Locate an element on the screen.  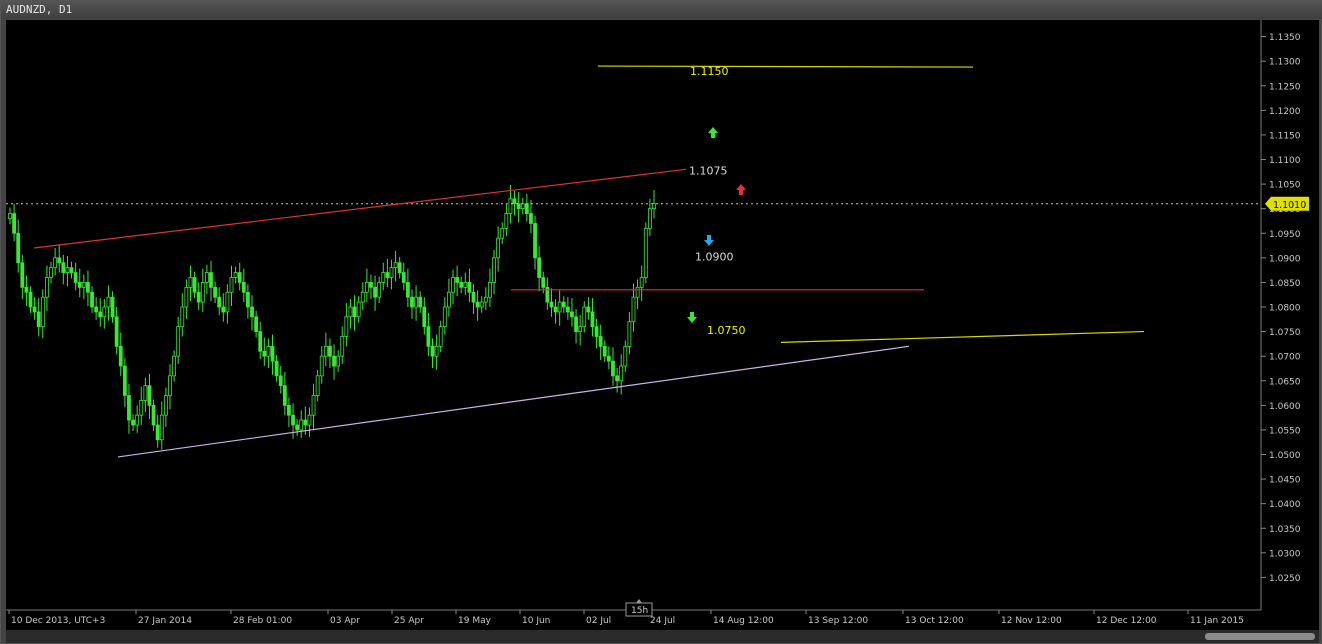
y-tick-label: 1.0850 is located at coordinates (1285, 284).